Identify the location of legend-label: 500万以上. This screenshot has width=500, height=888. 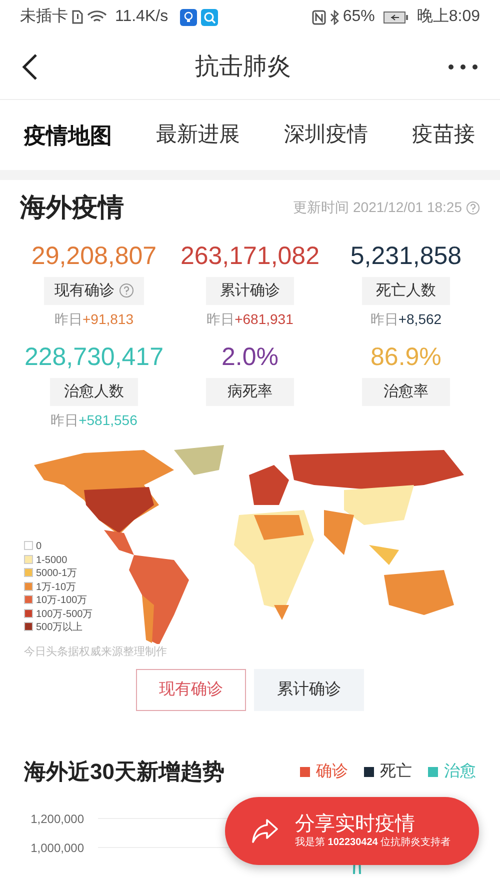
(59, 627).